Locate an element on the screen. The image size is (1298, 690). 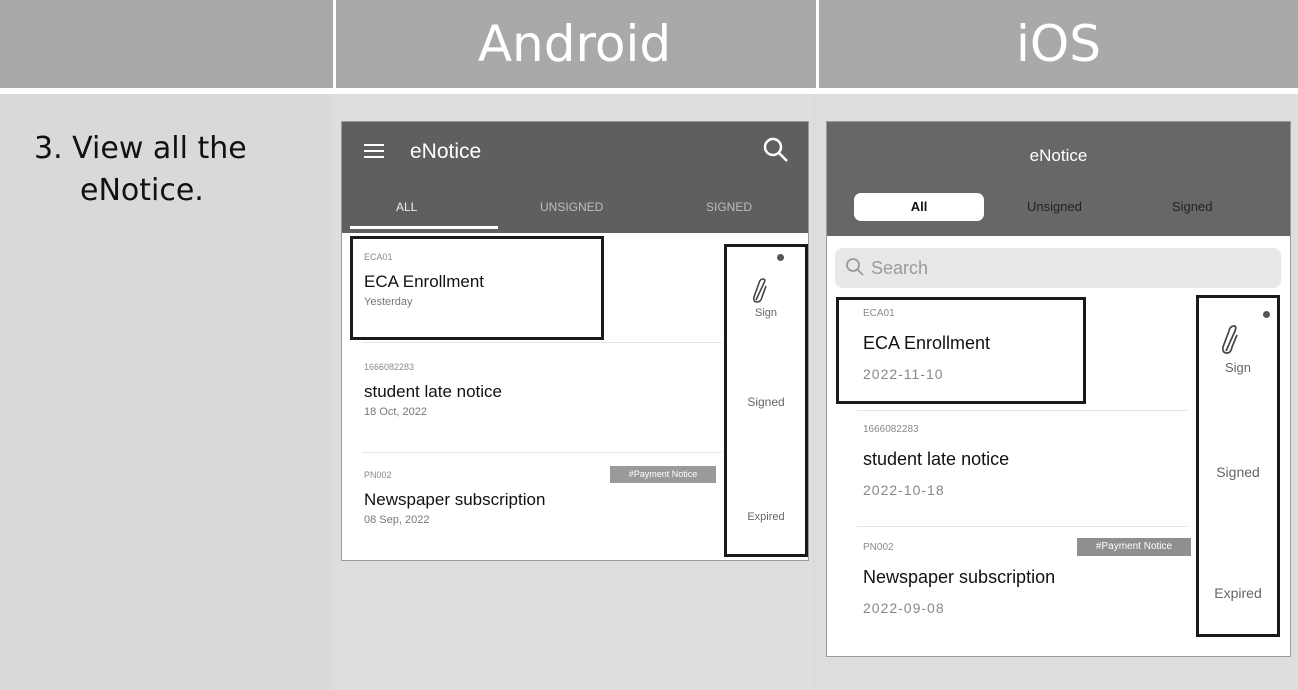
comparison-header: Android iOS is located at coordinates (649, 44).